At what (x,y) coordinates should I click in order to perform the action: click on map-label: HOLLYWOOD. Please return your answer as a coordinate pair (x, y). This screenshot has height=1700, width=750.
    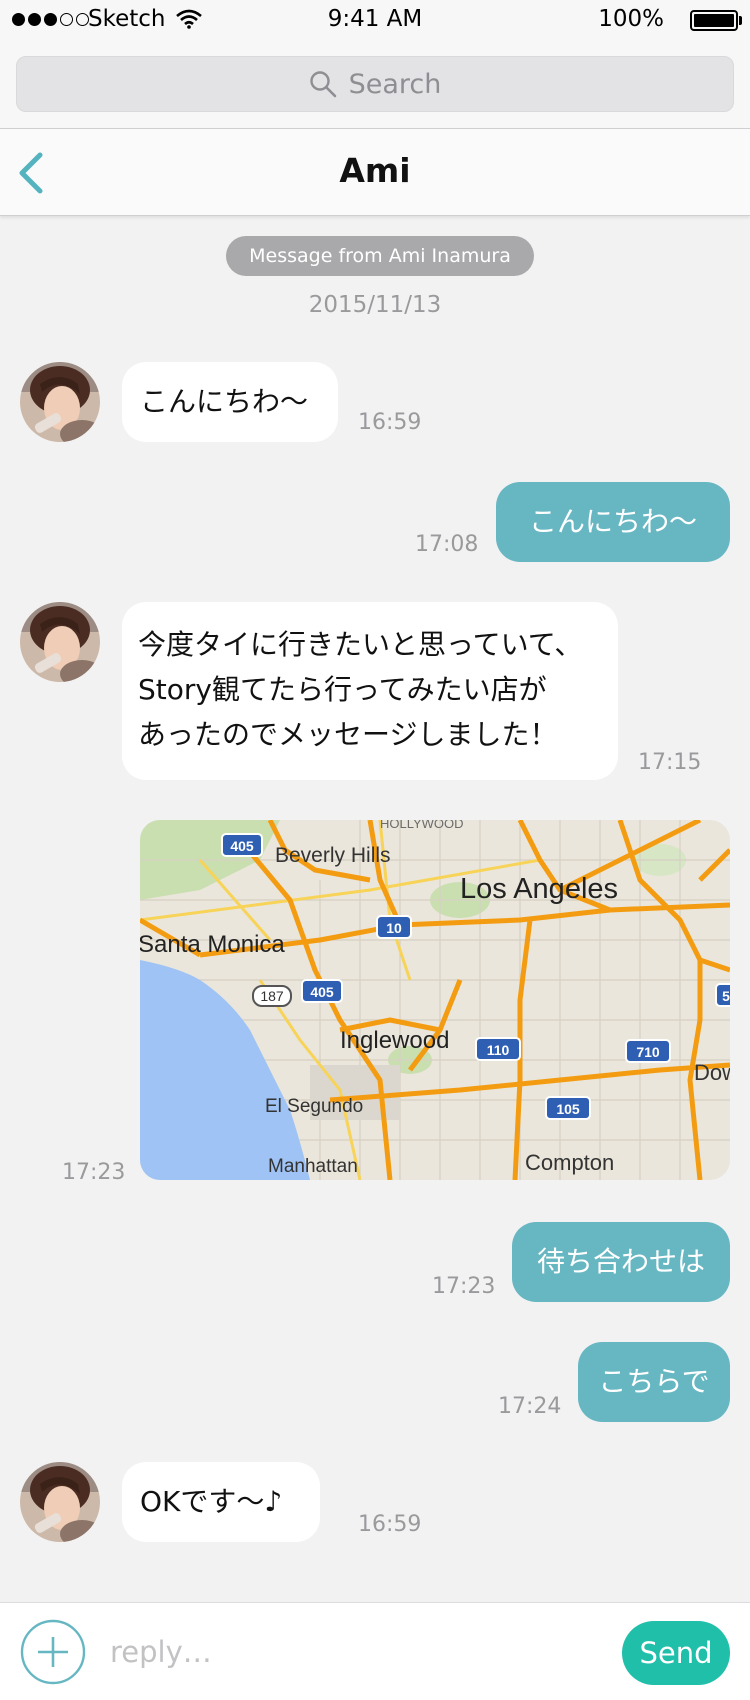
    Looking at the image, I should click on (422, 825).